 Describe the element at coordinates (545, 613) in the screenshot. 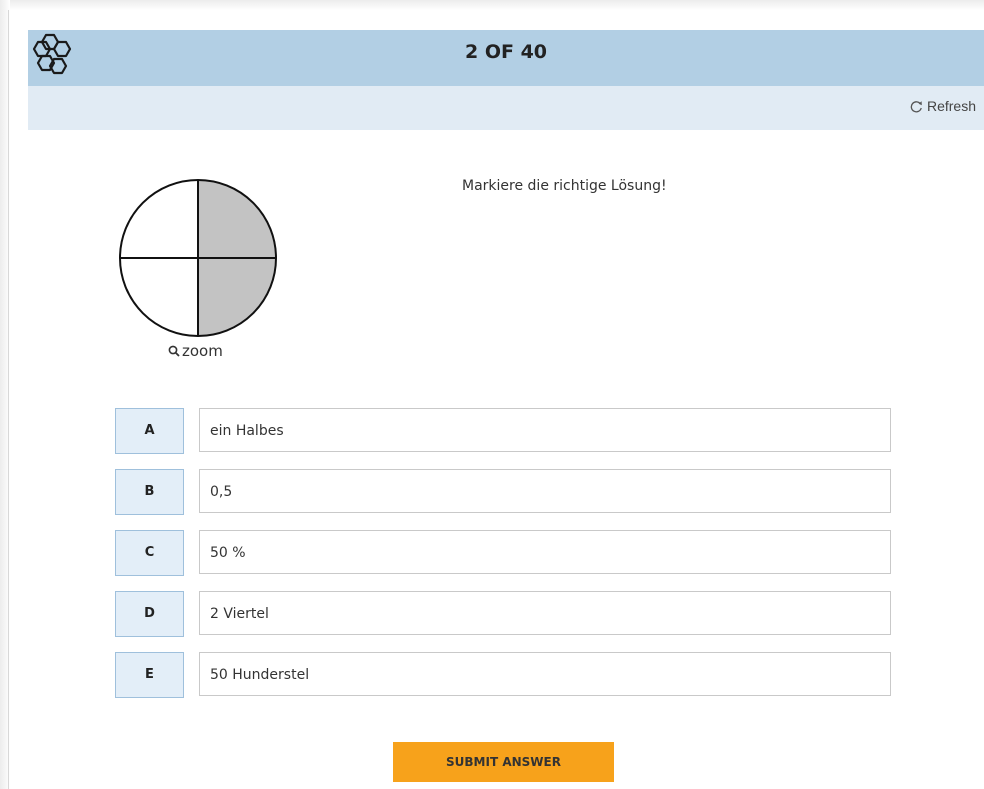

I see `option-answer-text: 2 Viertel` at that location.